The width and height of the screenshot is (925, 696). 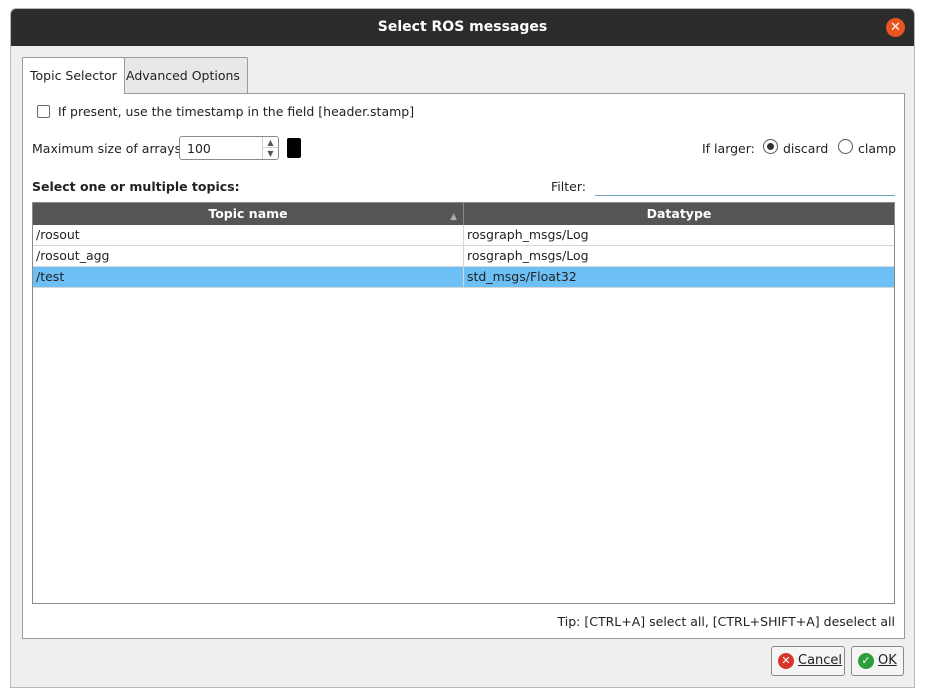 I want to click on datatype-cell: std_msgs/Float32, so click(x=522, y=276).